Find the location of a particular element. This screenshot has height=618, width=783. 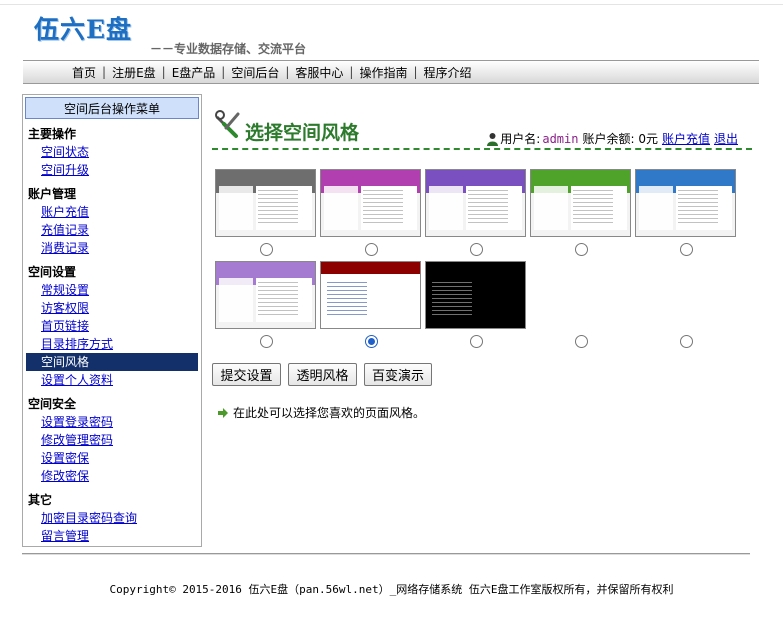

nav-products: E盘产品 is located at coordinates (194, 72).